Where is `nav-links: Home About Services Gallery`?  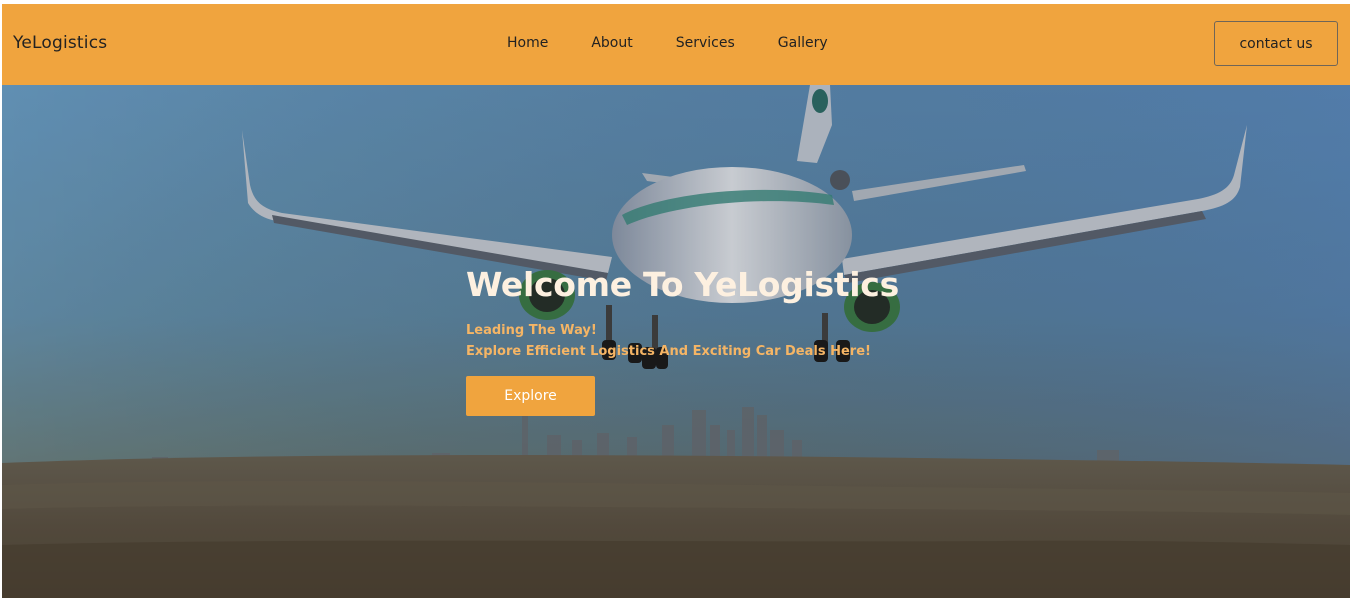
nav-links: Home About Services Gallery is located at coordinates (689, 43).